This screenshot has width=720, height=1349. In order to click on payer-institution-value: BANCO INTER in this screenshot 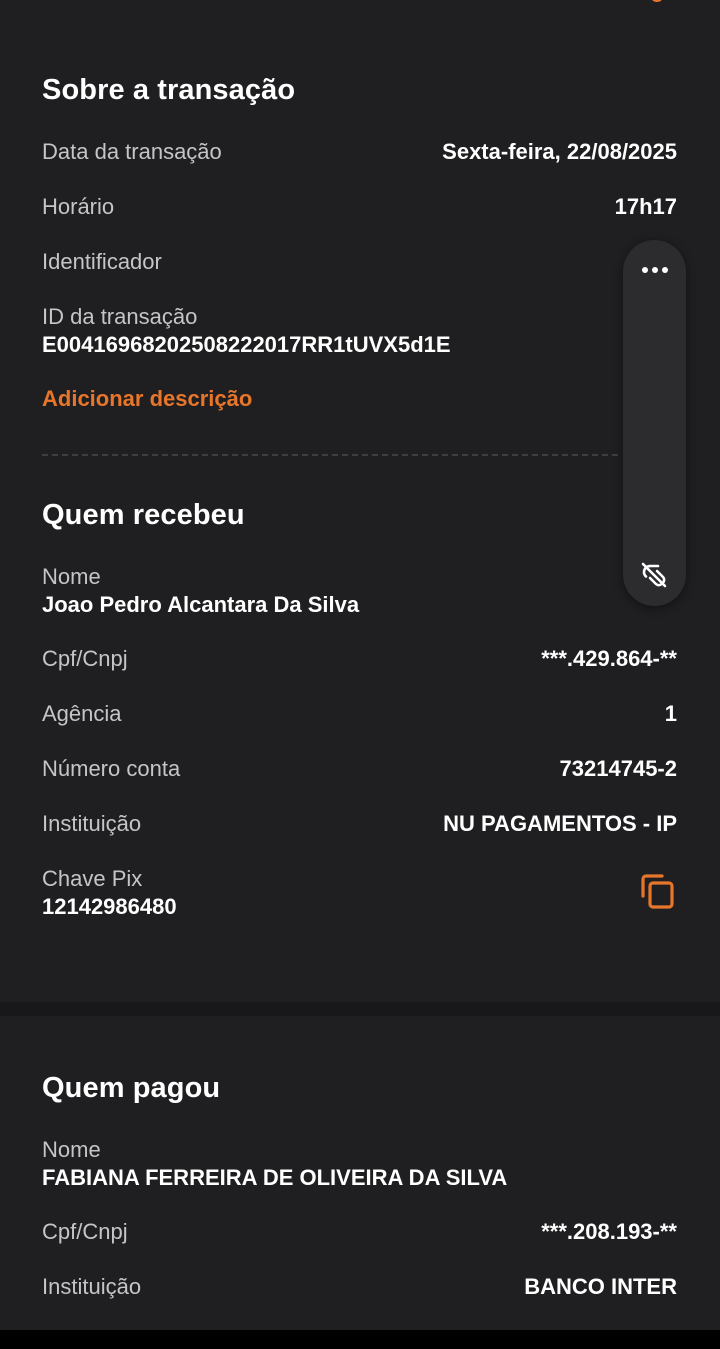, I will do `click(600, 1286)`.